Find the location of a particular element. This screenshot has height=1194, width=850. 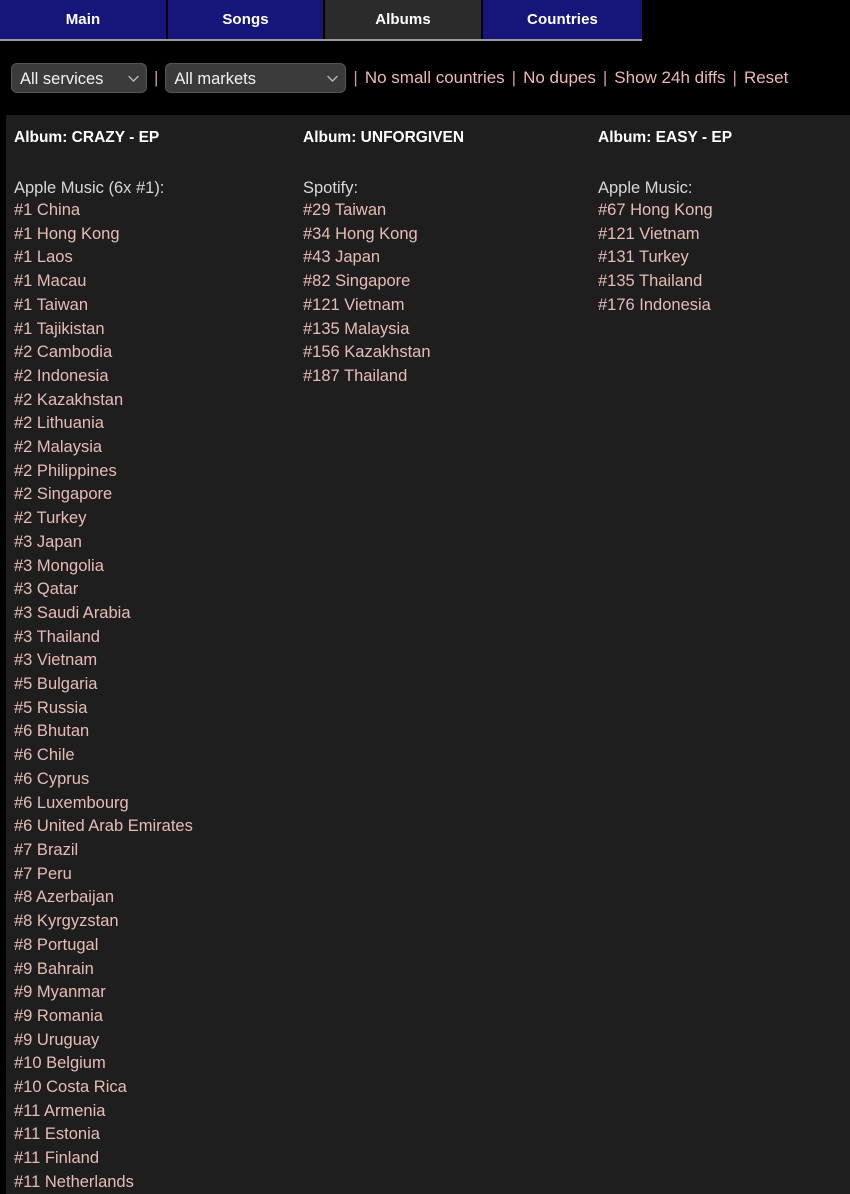

chart-entry: #6 Bhutan is located at coordinates (157, 732).